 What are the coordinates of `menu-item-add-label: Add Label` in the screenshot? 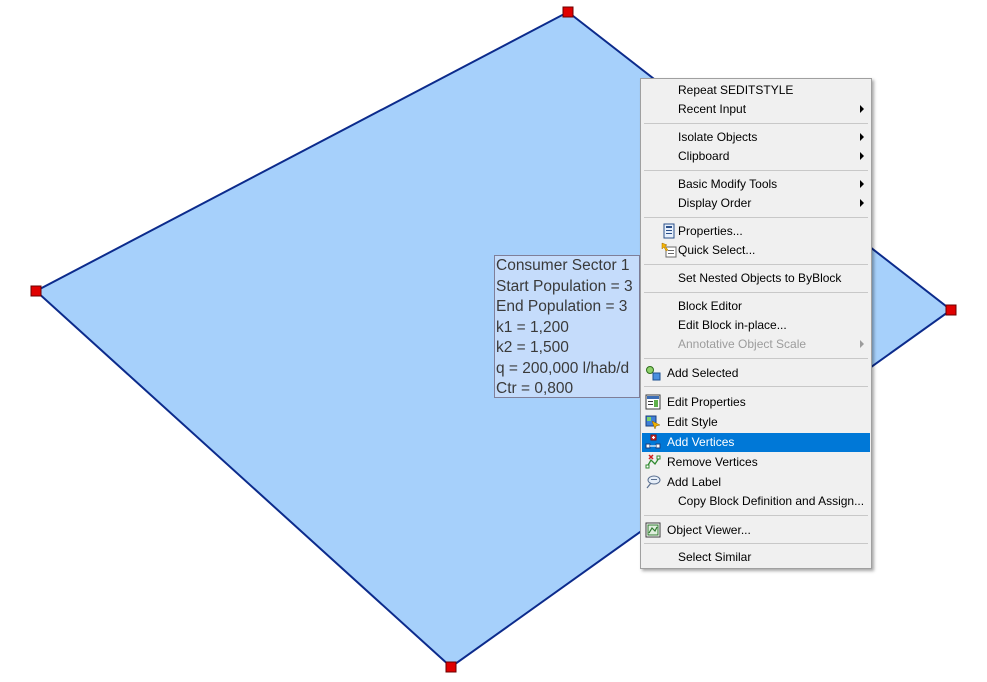 It's located at (756, 482).